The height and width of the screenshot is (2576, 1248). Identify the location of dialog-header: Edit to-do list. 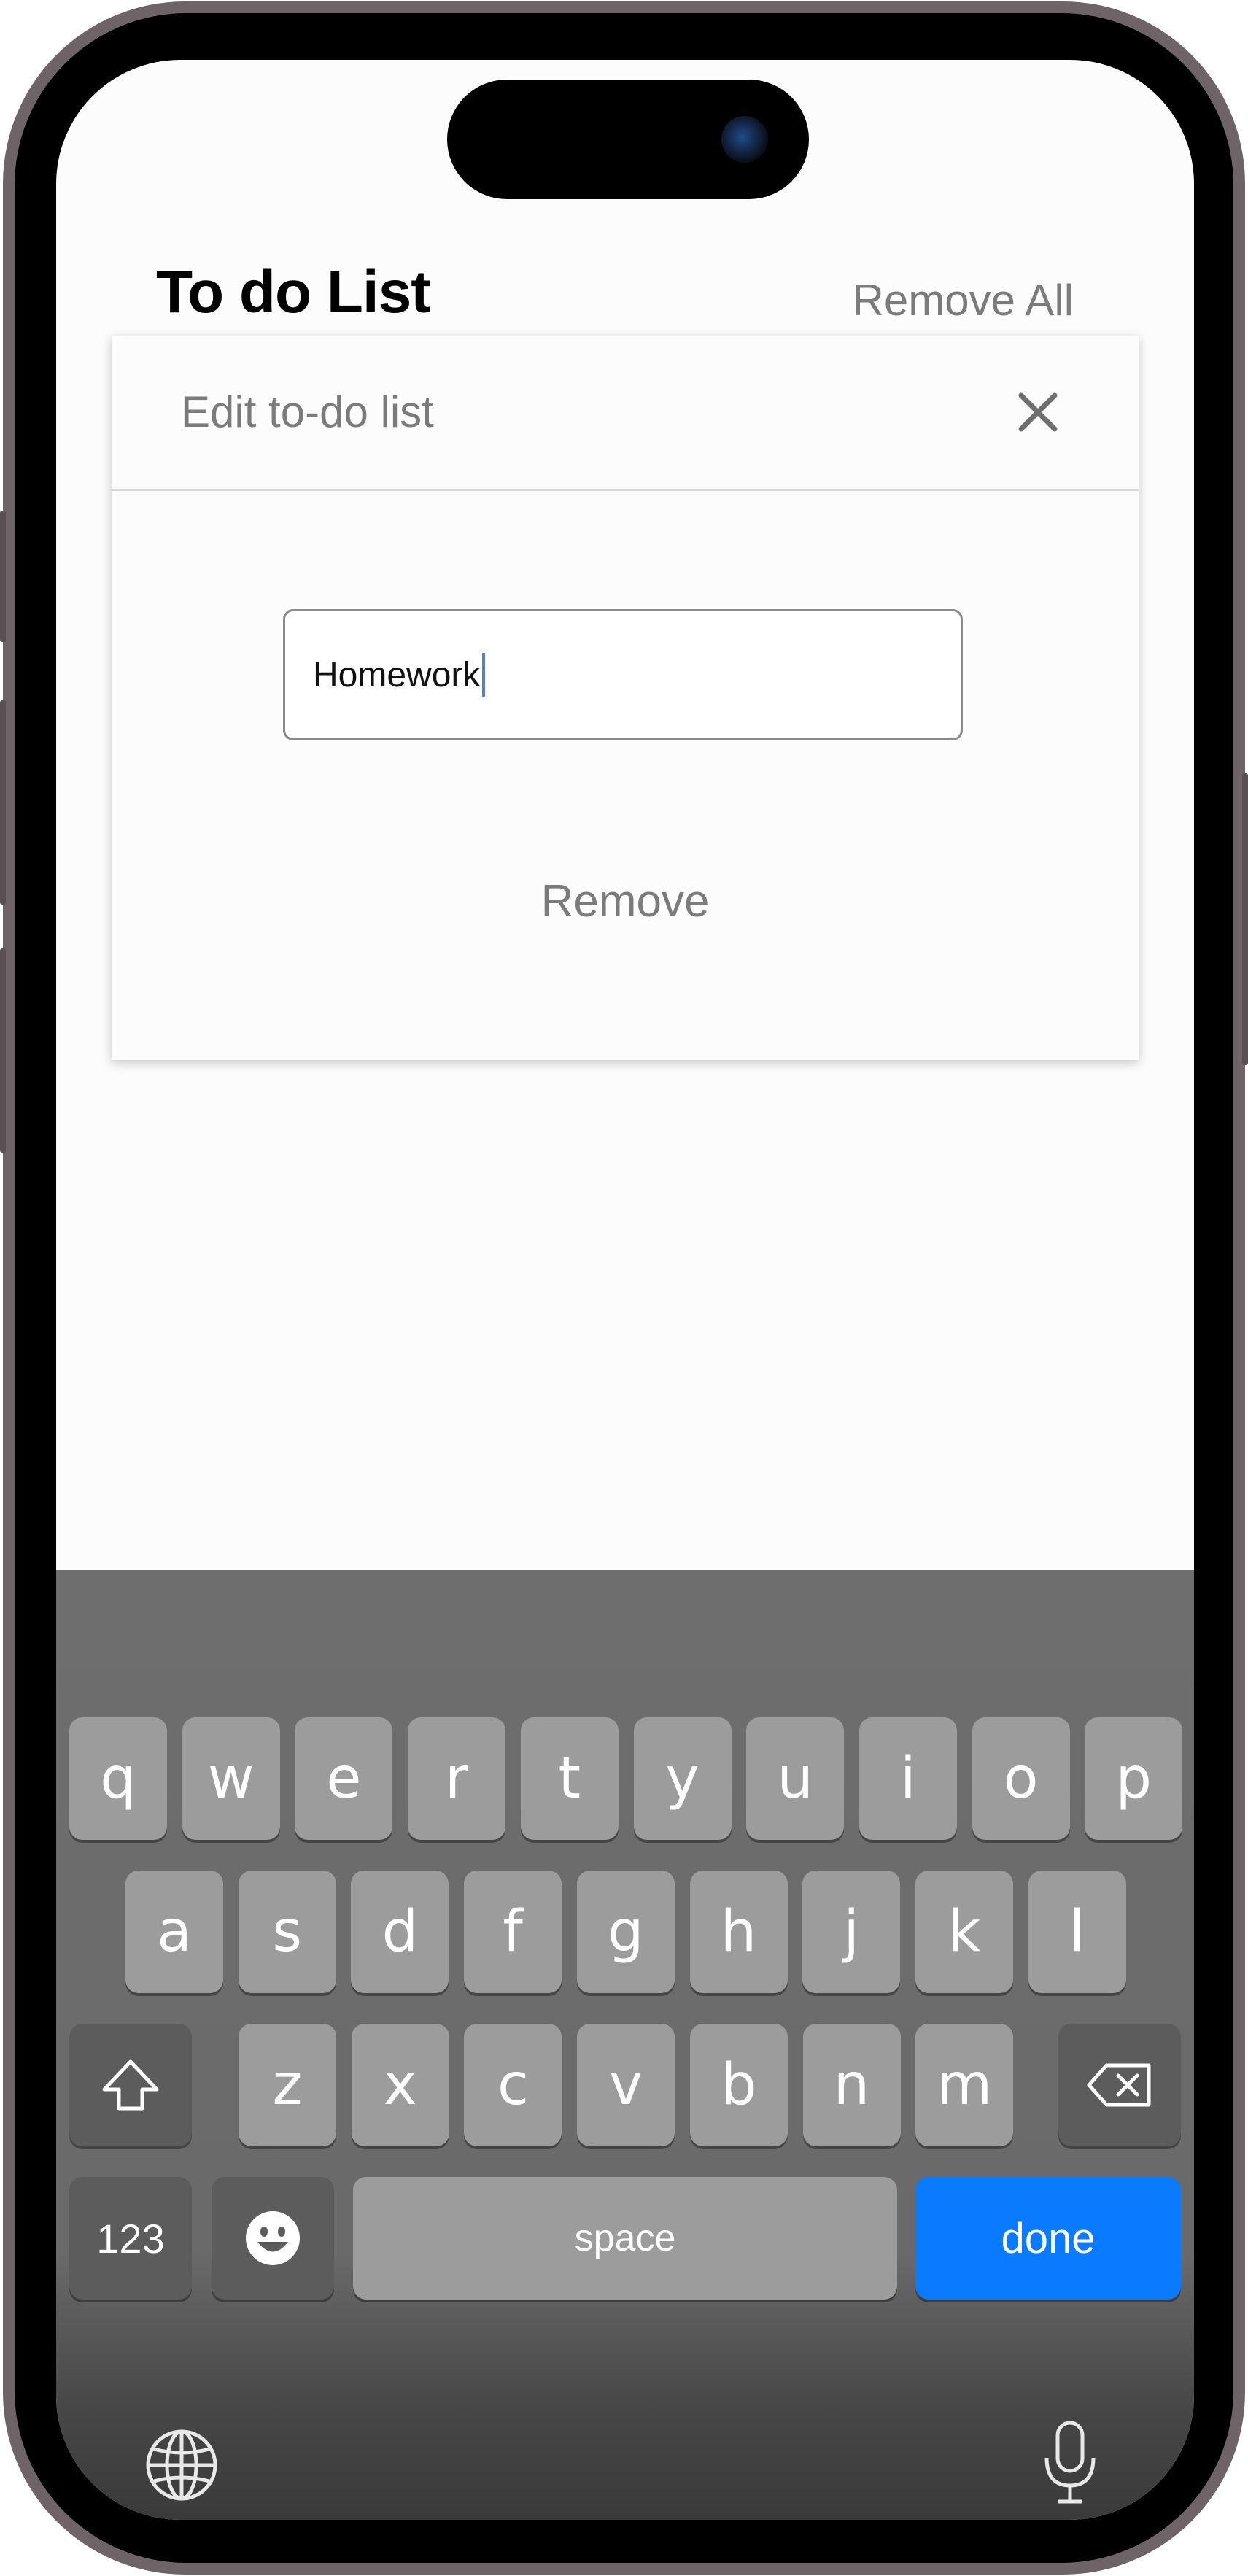
(625, 413).